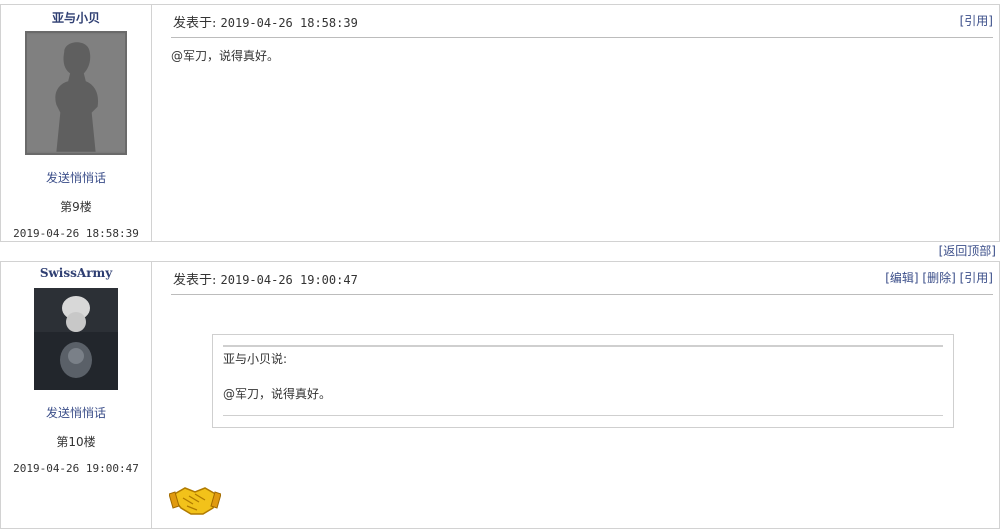 Image resolution: width=1000 pixels, height=531 pixels. Describe the element at coordinates (76, 468) in the screenshot. I see `post-time: 2019-04-26 19:00:47` at that location.